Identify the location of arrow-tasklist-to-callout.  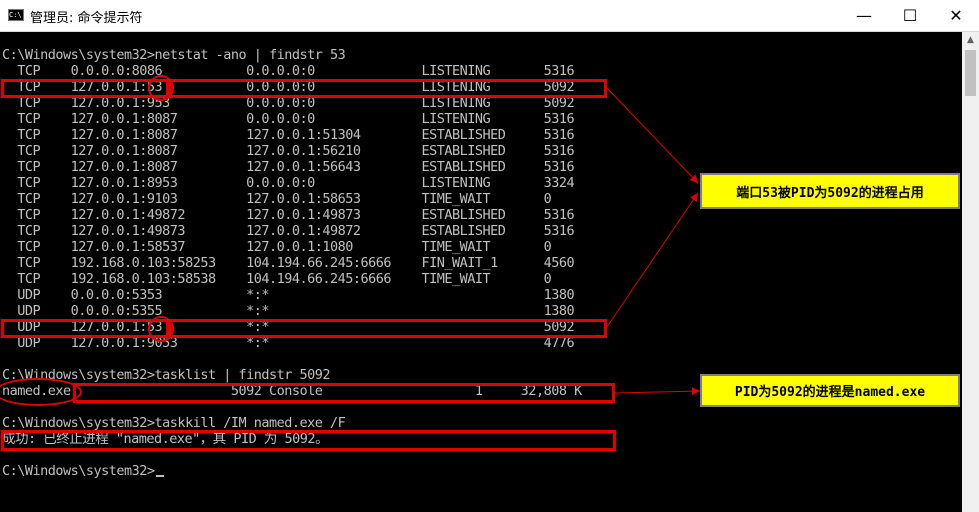
(657, 391).